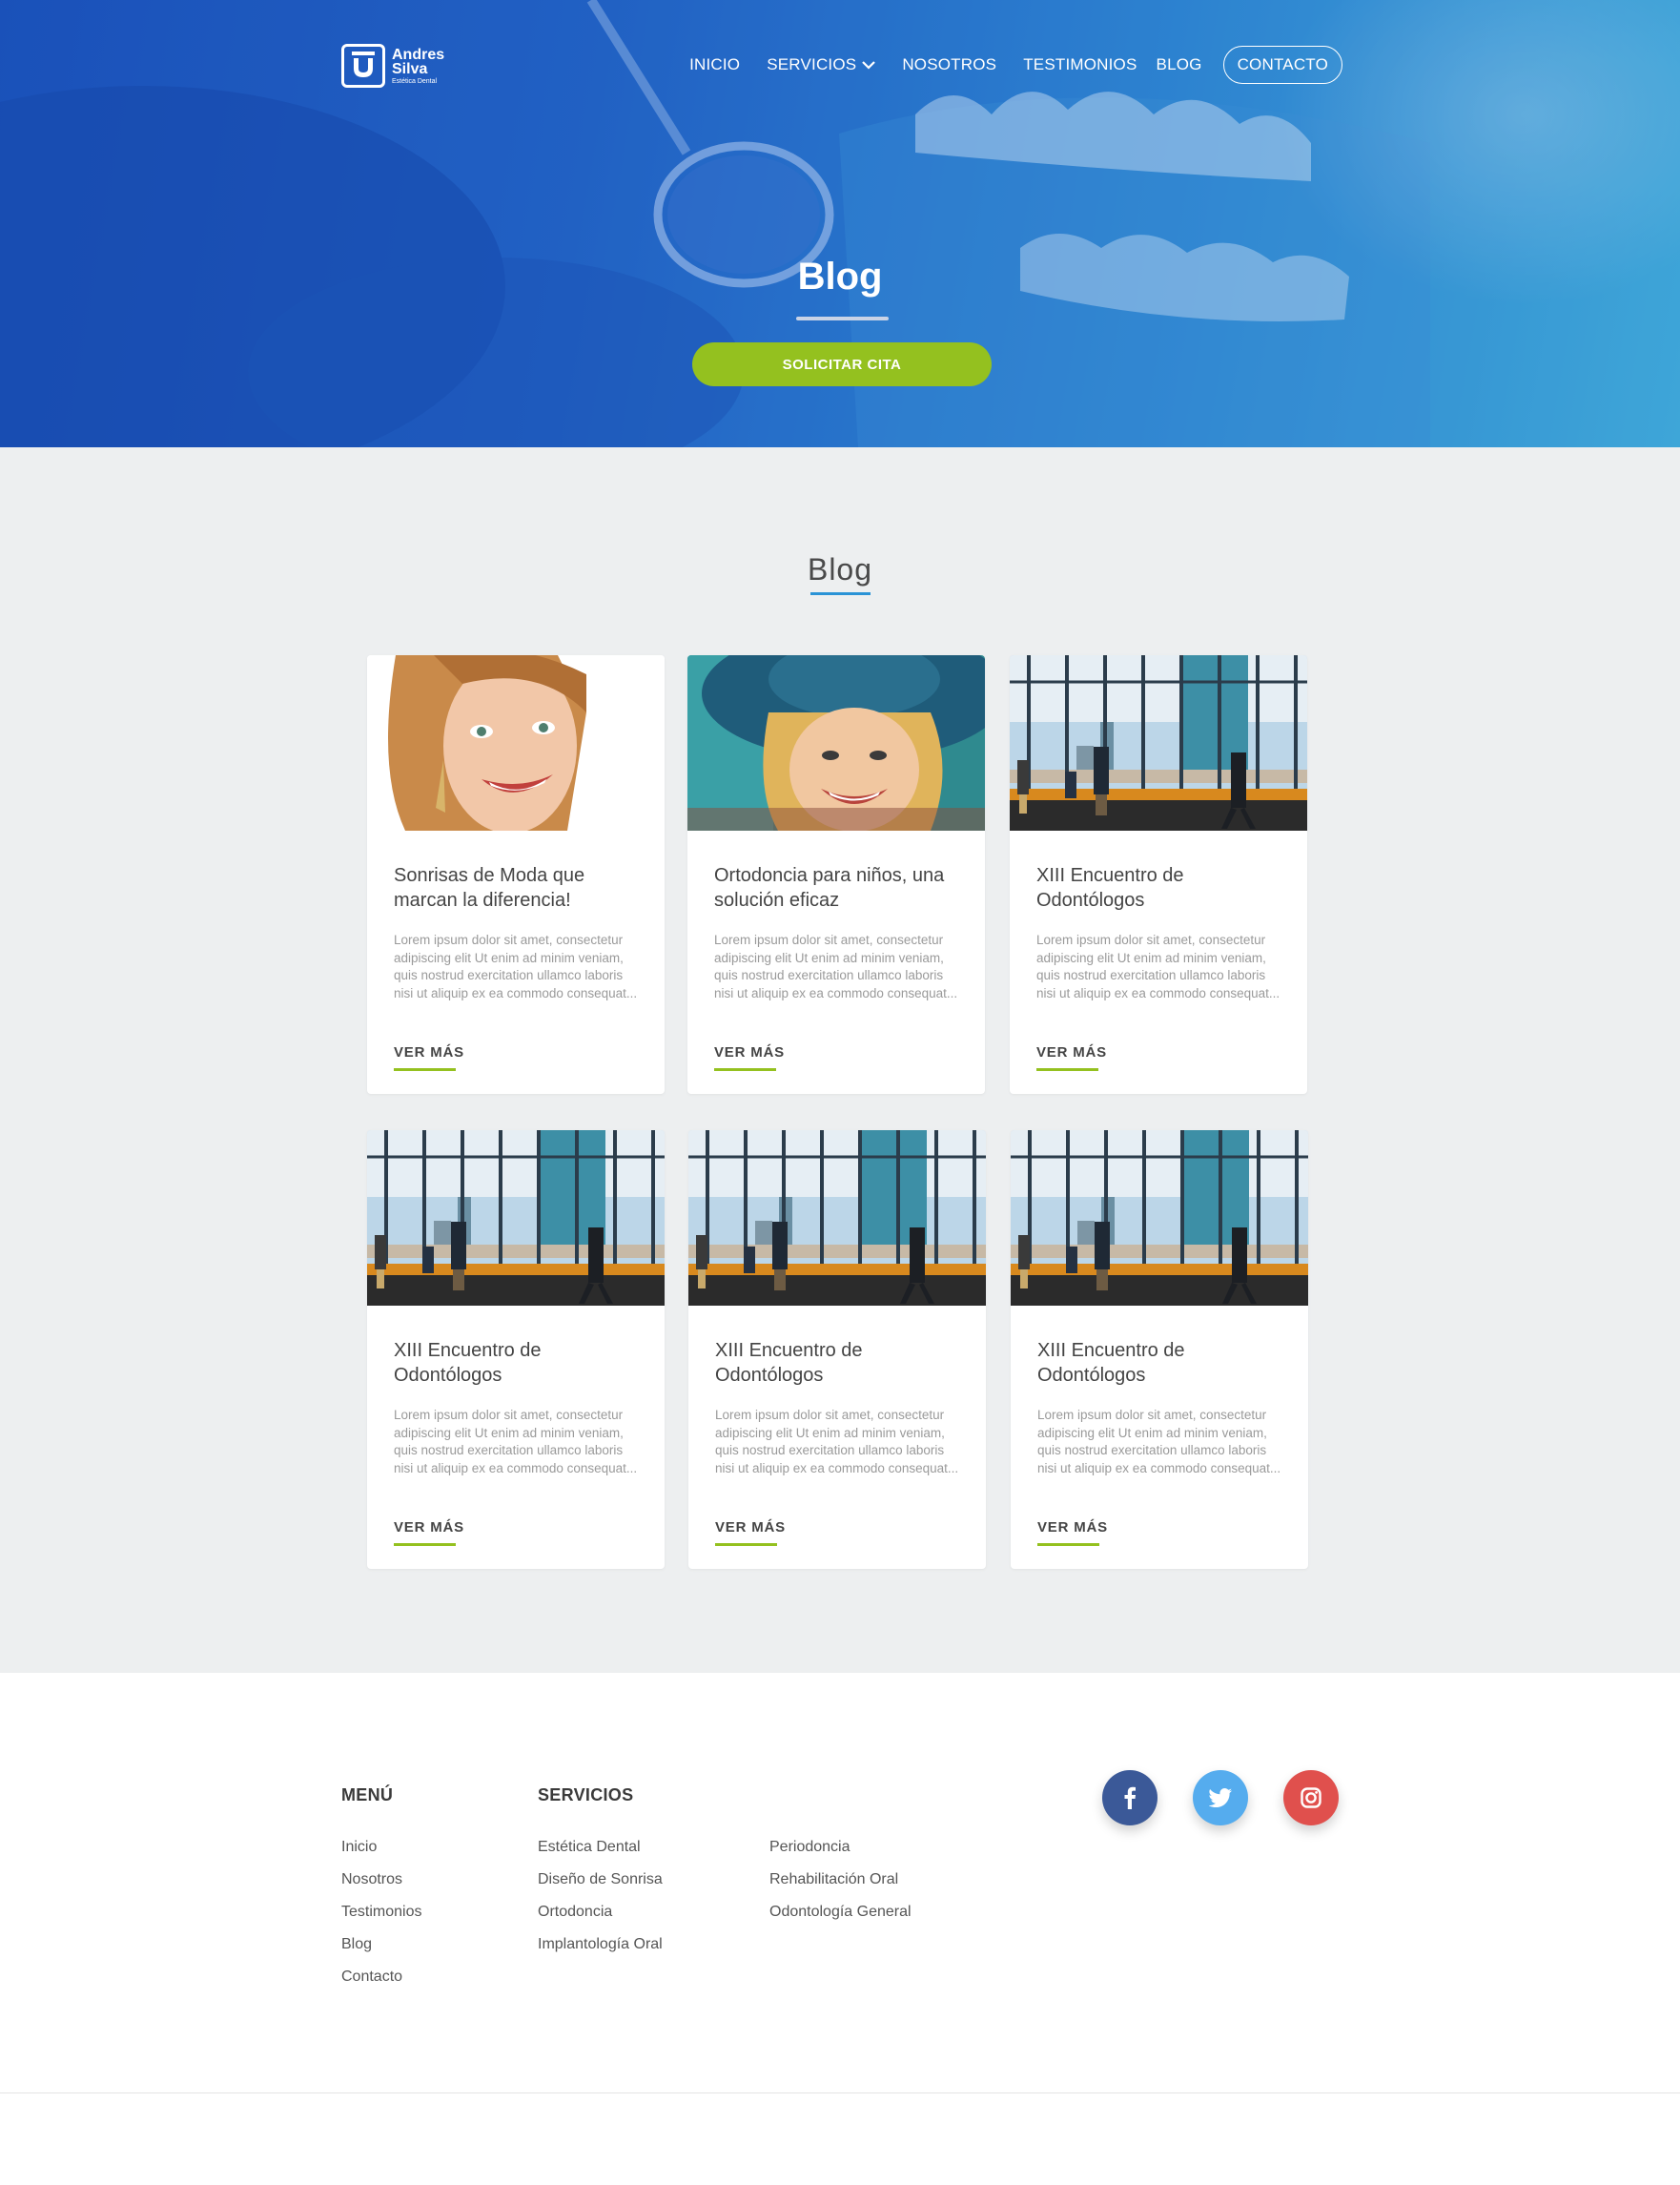 Image resolution: width=1680 pixels, height=2185 pixels. What do you see at coordinates (840, 1912) in the screenshot?
I see `footer-link-odontologia-general: Odontología General` at bounding box center [840, 1912].